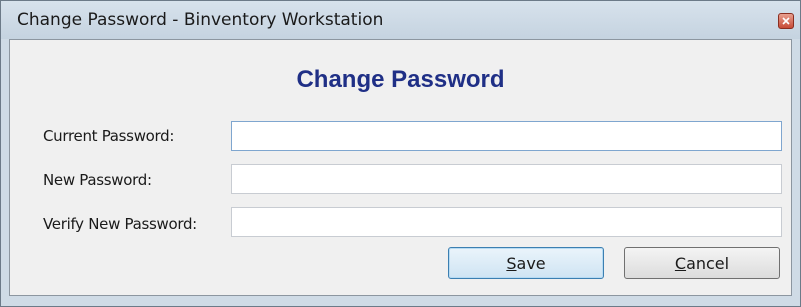  Describe the element at coordinates (506, 222) in the screenshot. I see `verify-new-password-input` at that location.